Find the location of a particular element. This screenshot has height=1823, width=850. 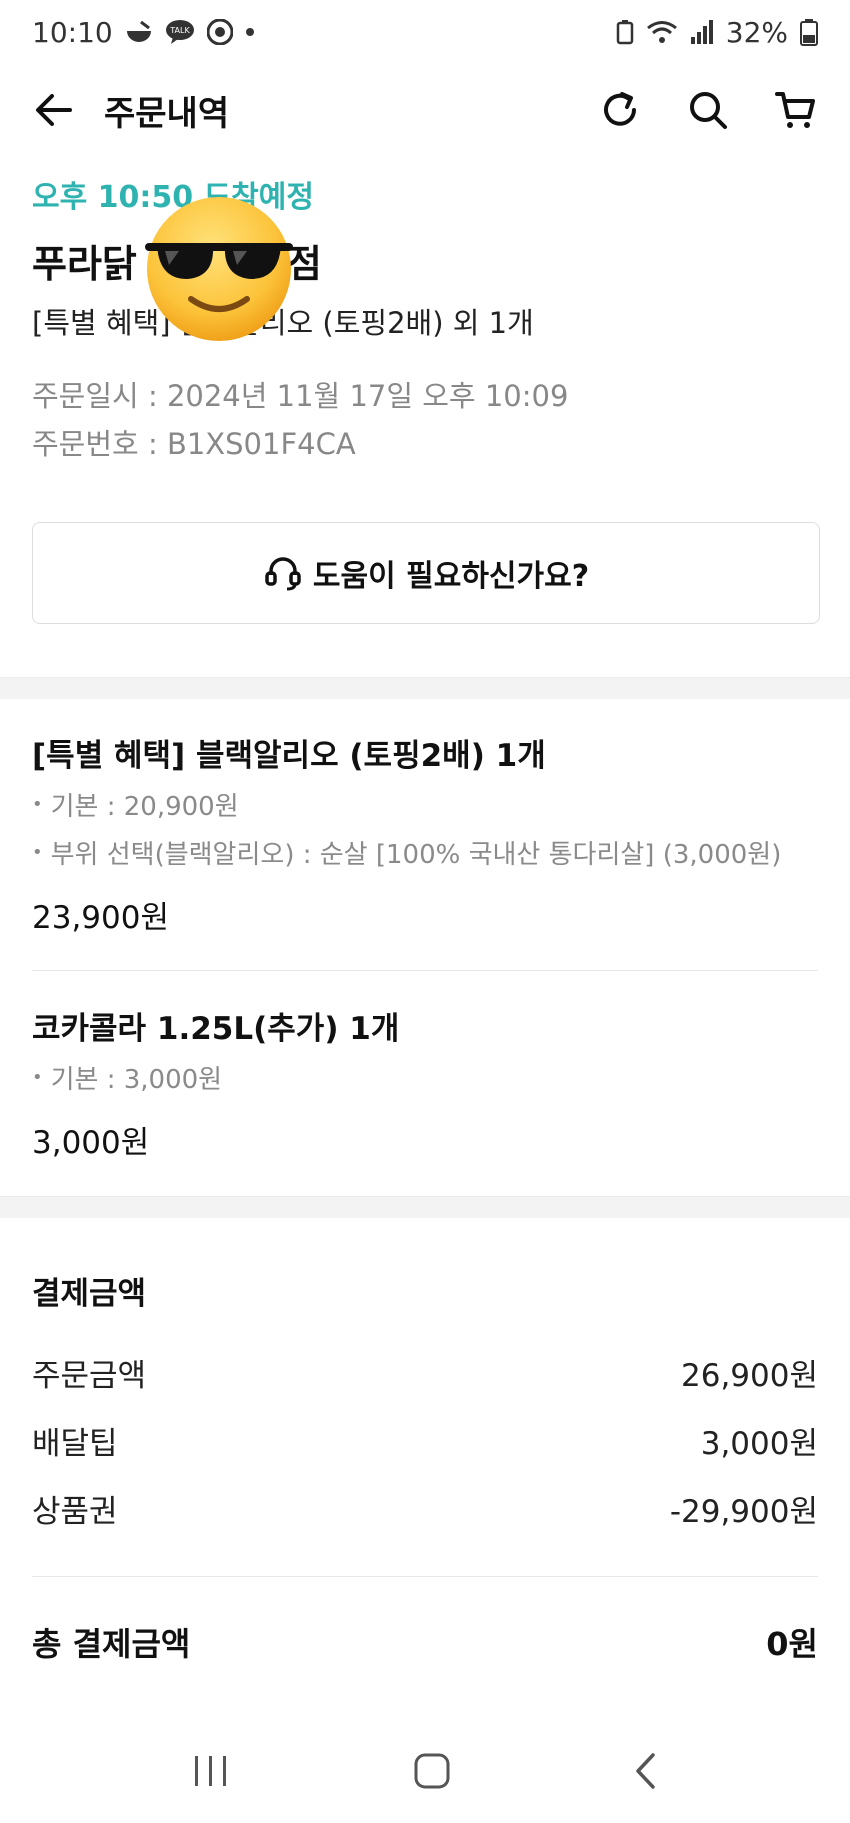

status-bar: 10:10 TALK 32% is located at coordinates (425, 32).